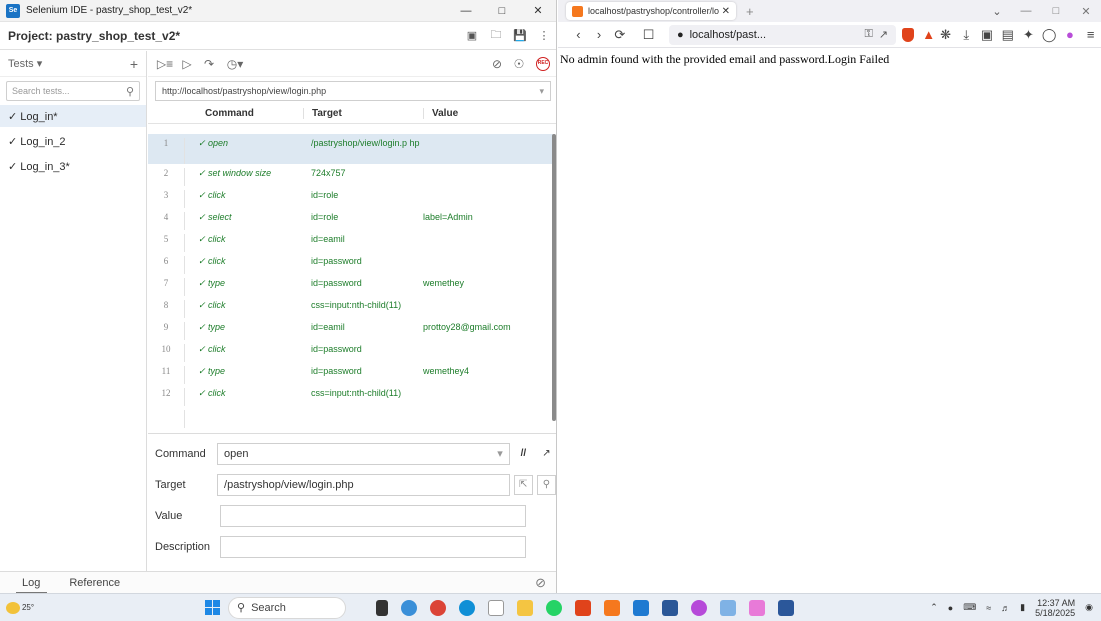 The width and height of the screenshot is (1101, 621). Describe the element at coordinates (350, 241) in the screenshot. I see `table-row: 5 ✓ click id=eamil` at that location.